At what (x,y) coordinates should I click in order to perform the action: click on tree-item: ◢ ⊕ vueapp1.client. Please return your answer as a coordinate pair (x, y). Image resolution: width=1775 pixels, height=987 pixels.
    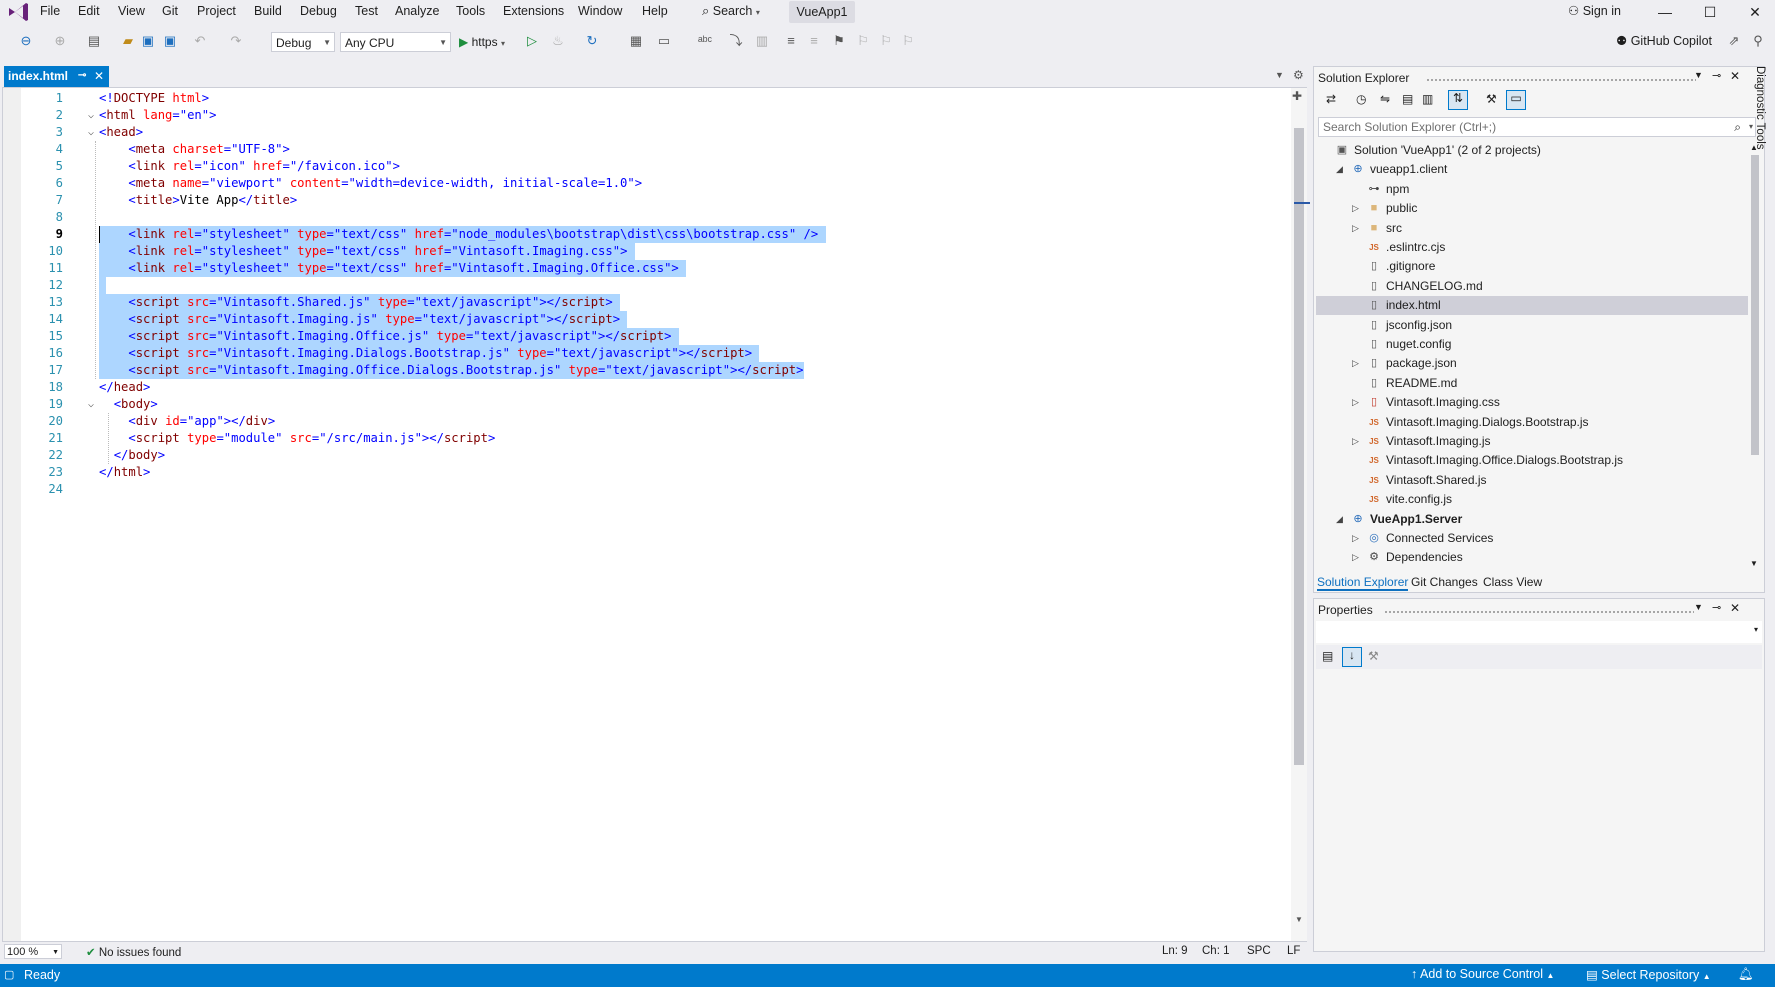
    Looking at the image, I should click on (1532, 169).